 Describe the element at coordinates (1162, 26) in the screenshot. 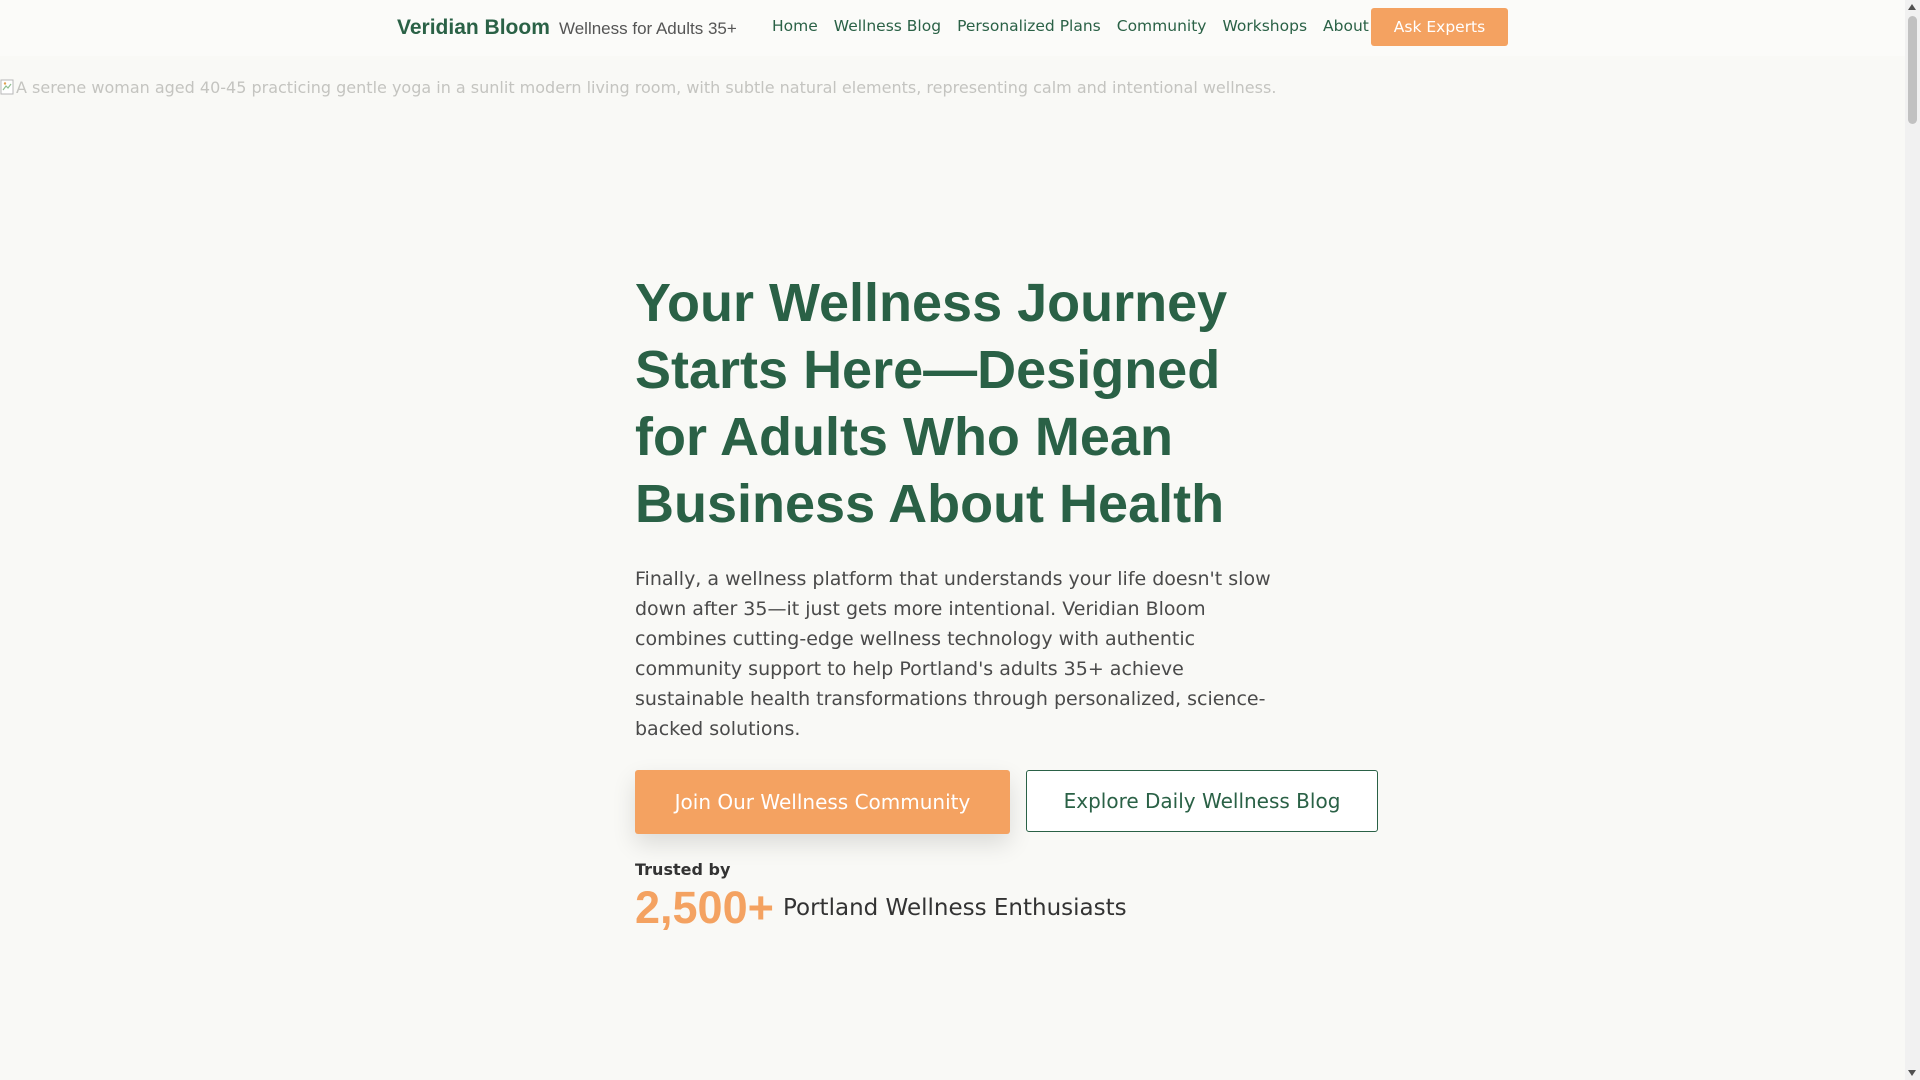

I see `nav-item-community: Community` at that location.